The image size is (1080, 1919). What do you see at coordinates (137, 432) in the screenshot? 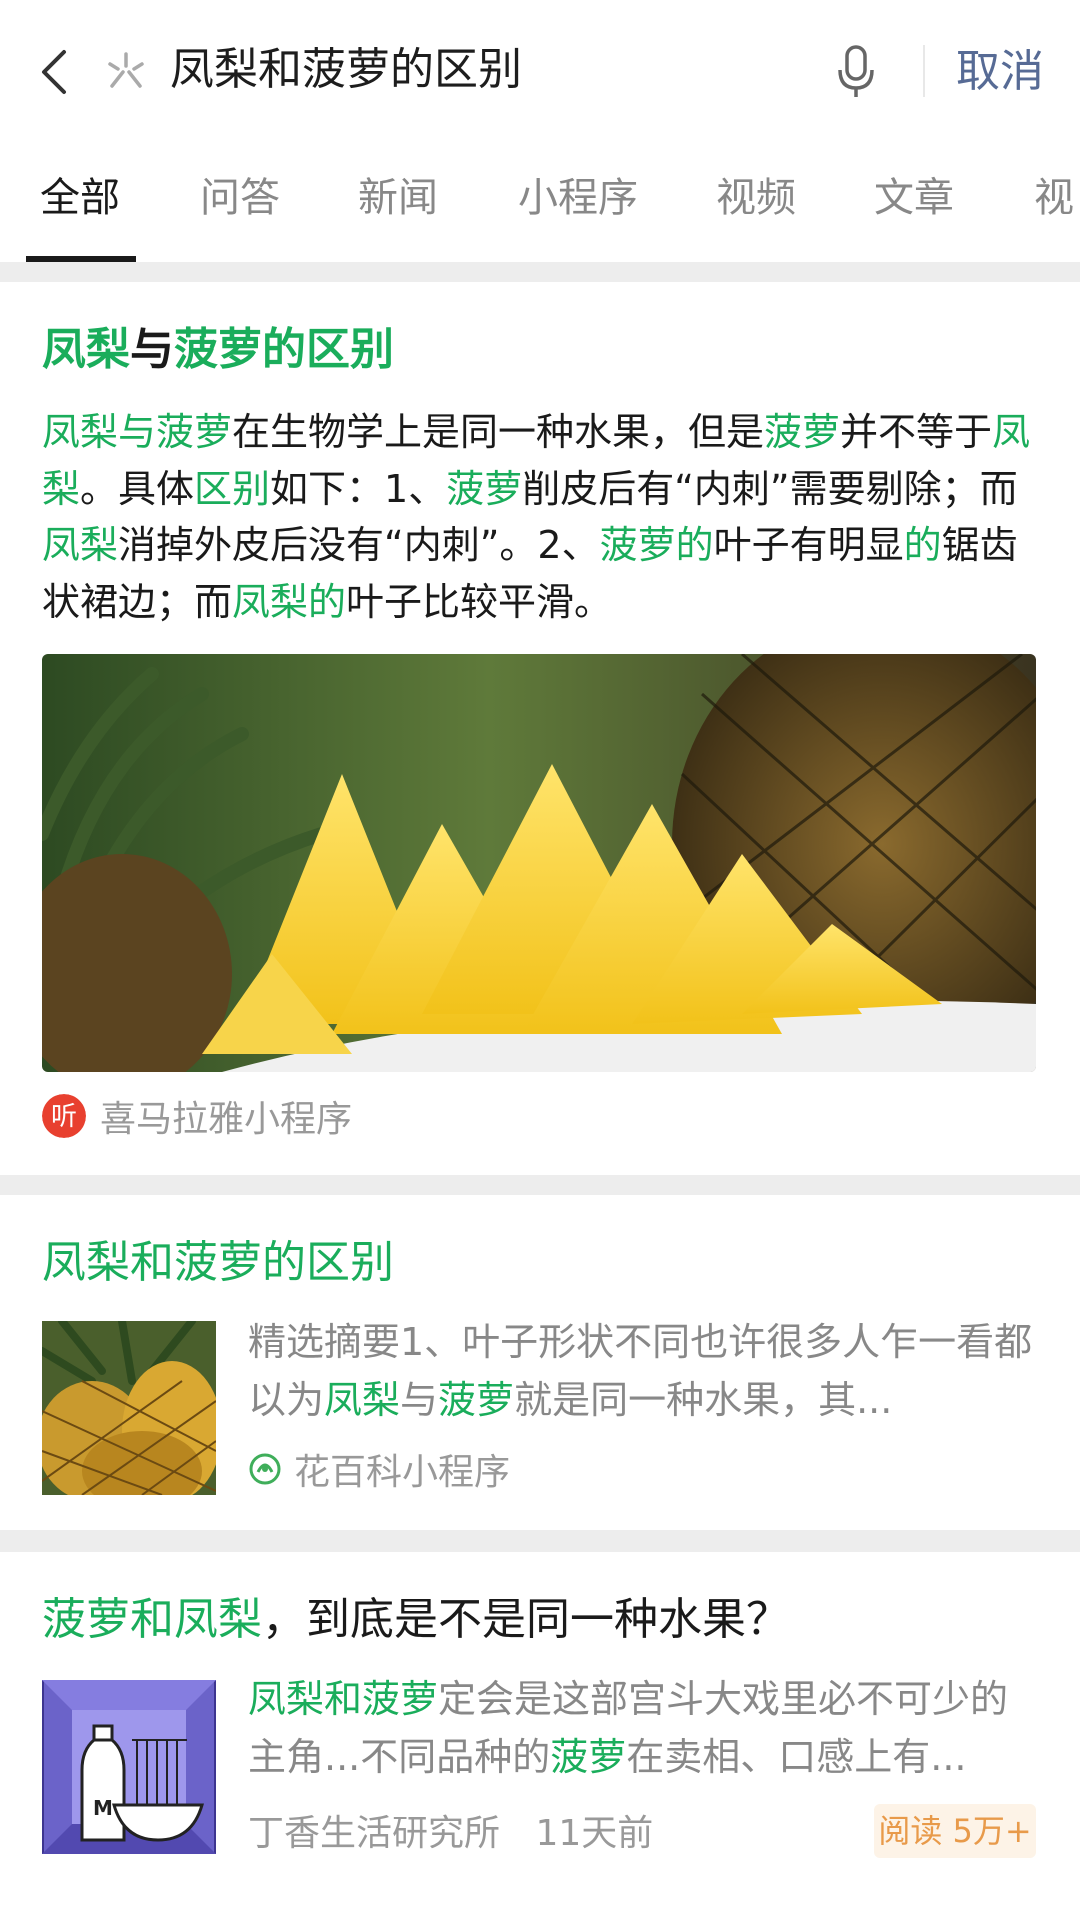
I see `snippet-segment: 凤梨与菠萝` at bounding box center [137, 432].